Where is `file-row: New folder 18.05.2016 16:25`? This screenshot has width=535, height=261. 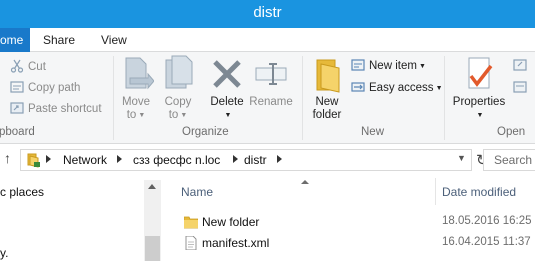
file-row: New folder 18.05.2016 16:25 is located at coordinates (348, 222).